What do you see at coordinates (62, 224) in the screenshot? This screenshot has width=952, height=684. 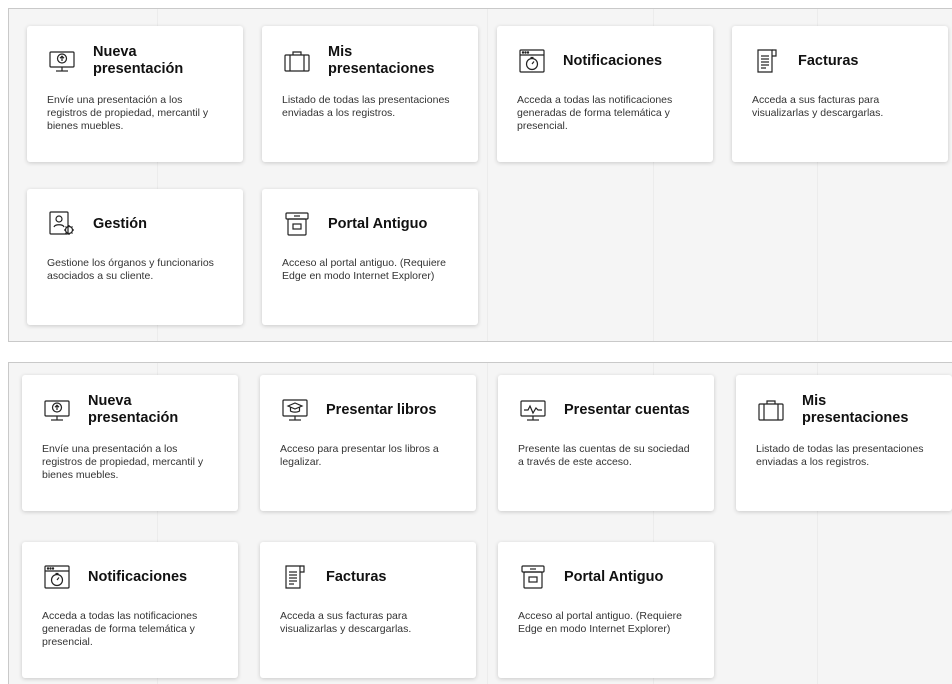 I see `profile-gear-icon` at bounding box center [62, 224].